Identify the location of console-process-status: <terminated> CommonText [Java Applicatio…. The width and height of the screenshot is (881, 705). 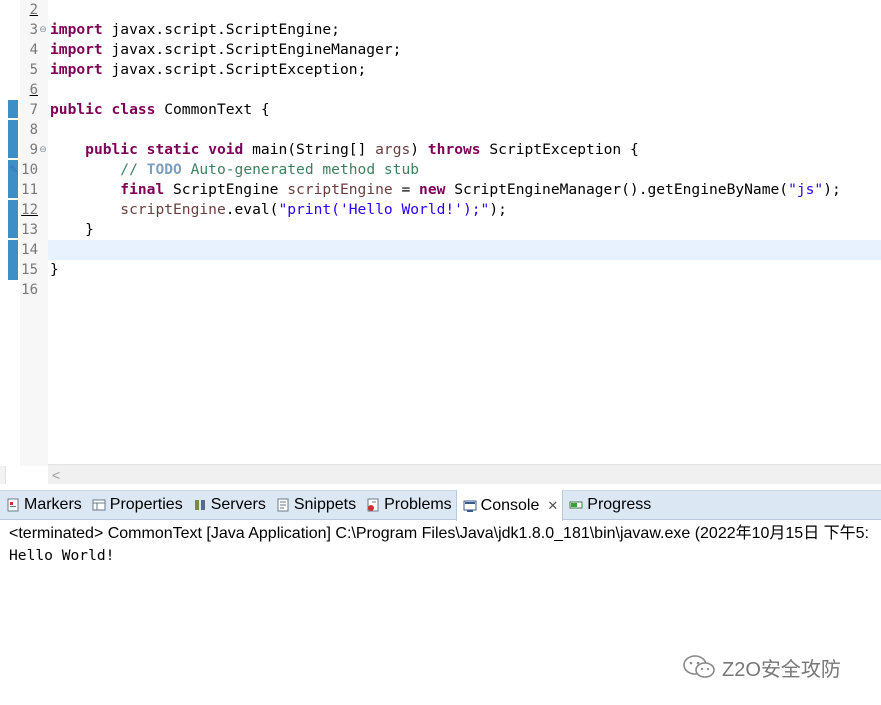
(439, 533).